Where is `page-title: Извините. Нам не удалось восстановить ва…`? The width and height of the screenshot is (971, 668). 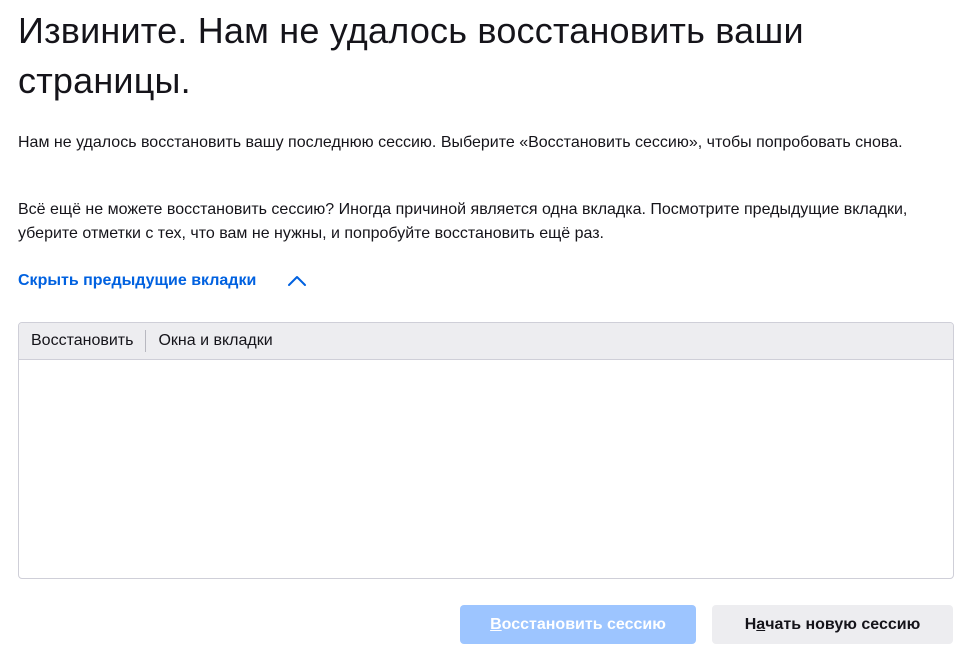
page-title: Извините. Нам не удалось восстановить ва… is located at coordinates (411, 55).